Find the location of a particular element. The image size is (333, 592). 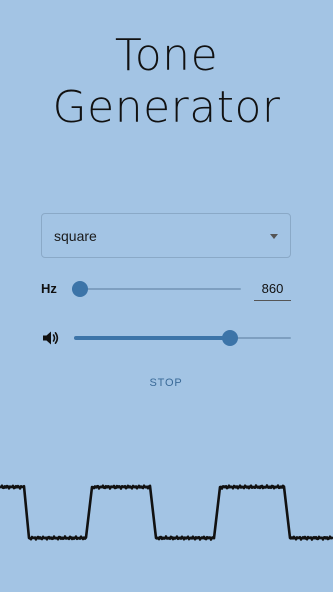

volume-slider-thumb is located at coordinates (230, 338).